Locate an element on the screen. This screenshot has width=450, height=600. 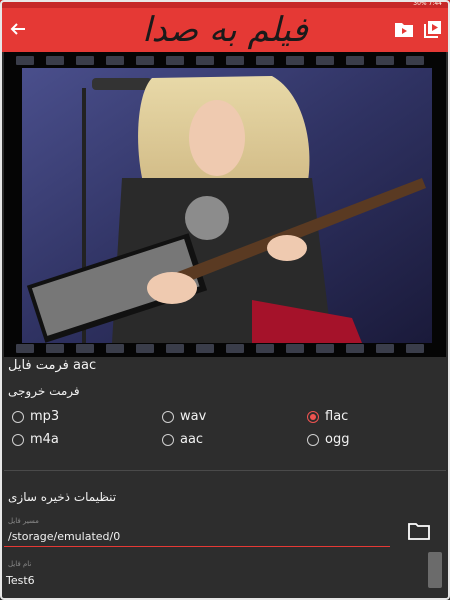
path-field-underline is located at coordinates (197, 546).